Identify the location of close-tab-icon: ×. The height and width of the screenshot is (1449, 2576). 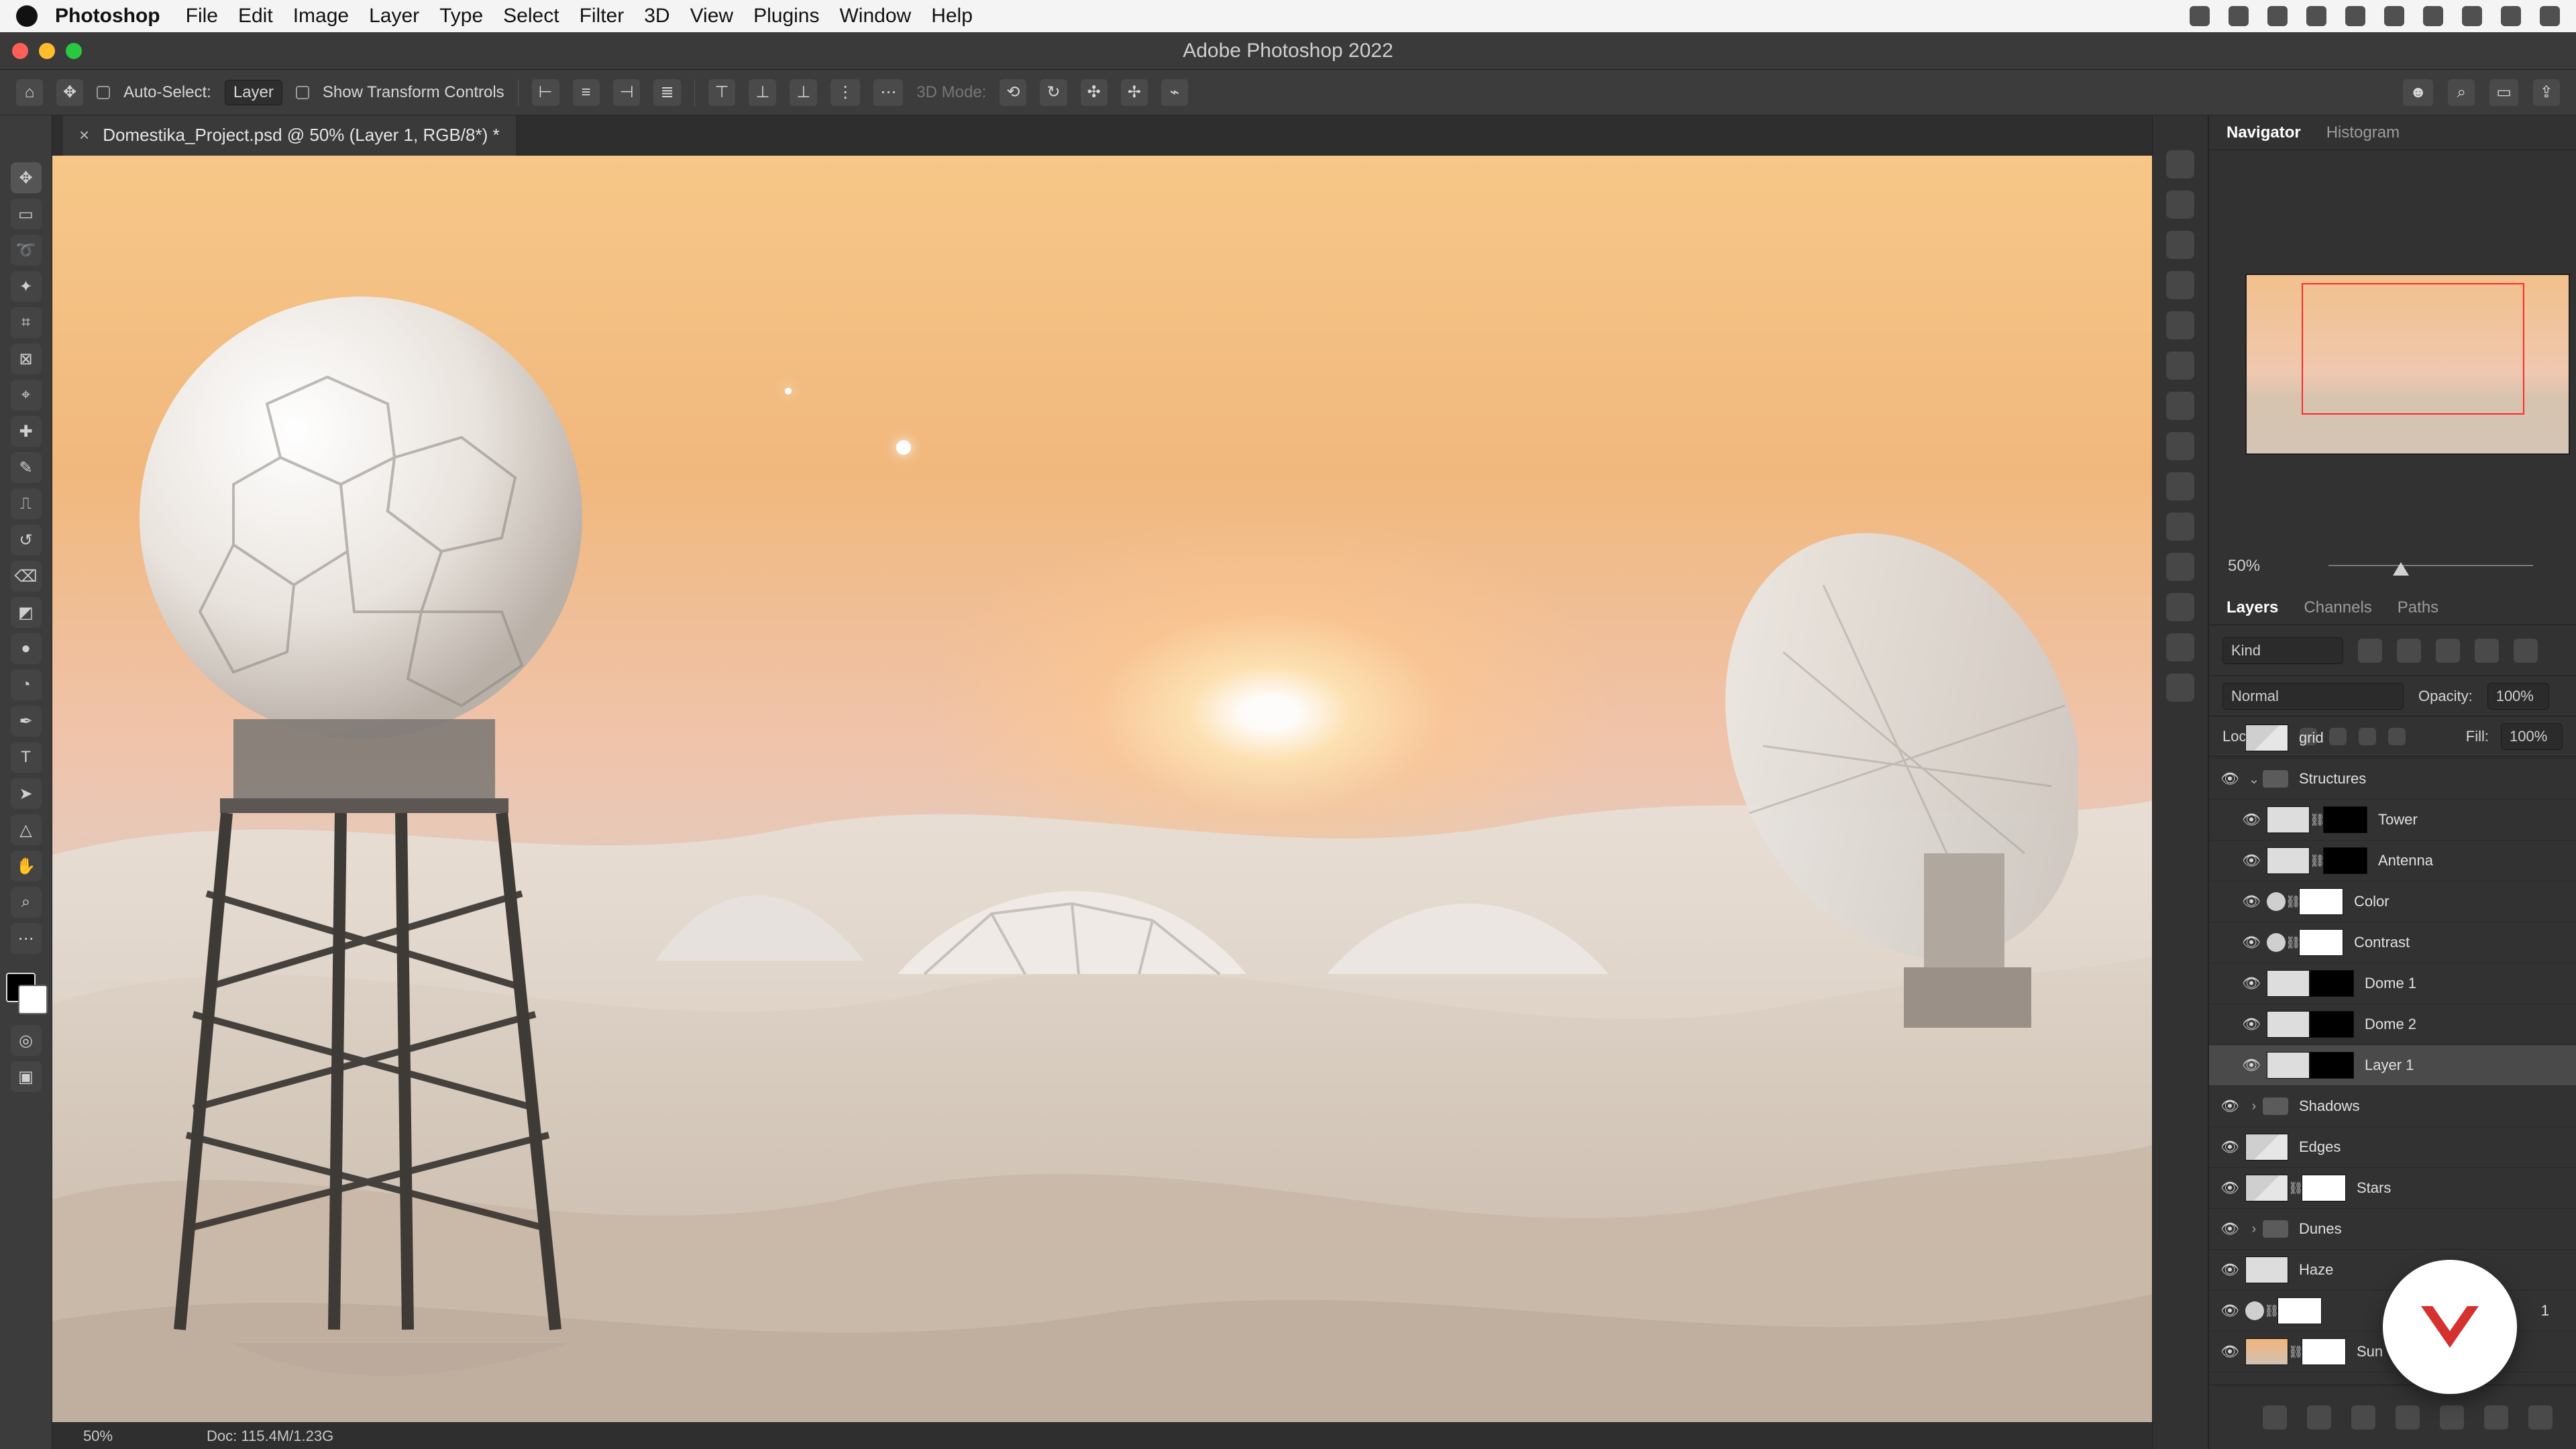
(84, 135).